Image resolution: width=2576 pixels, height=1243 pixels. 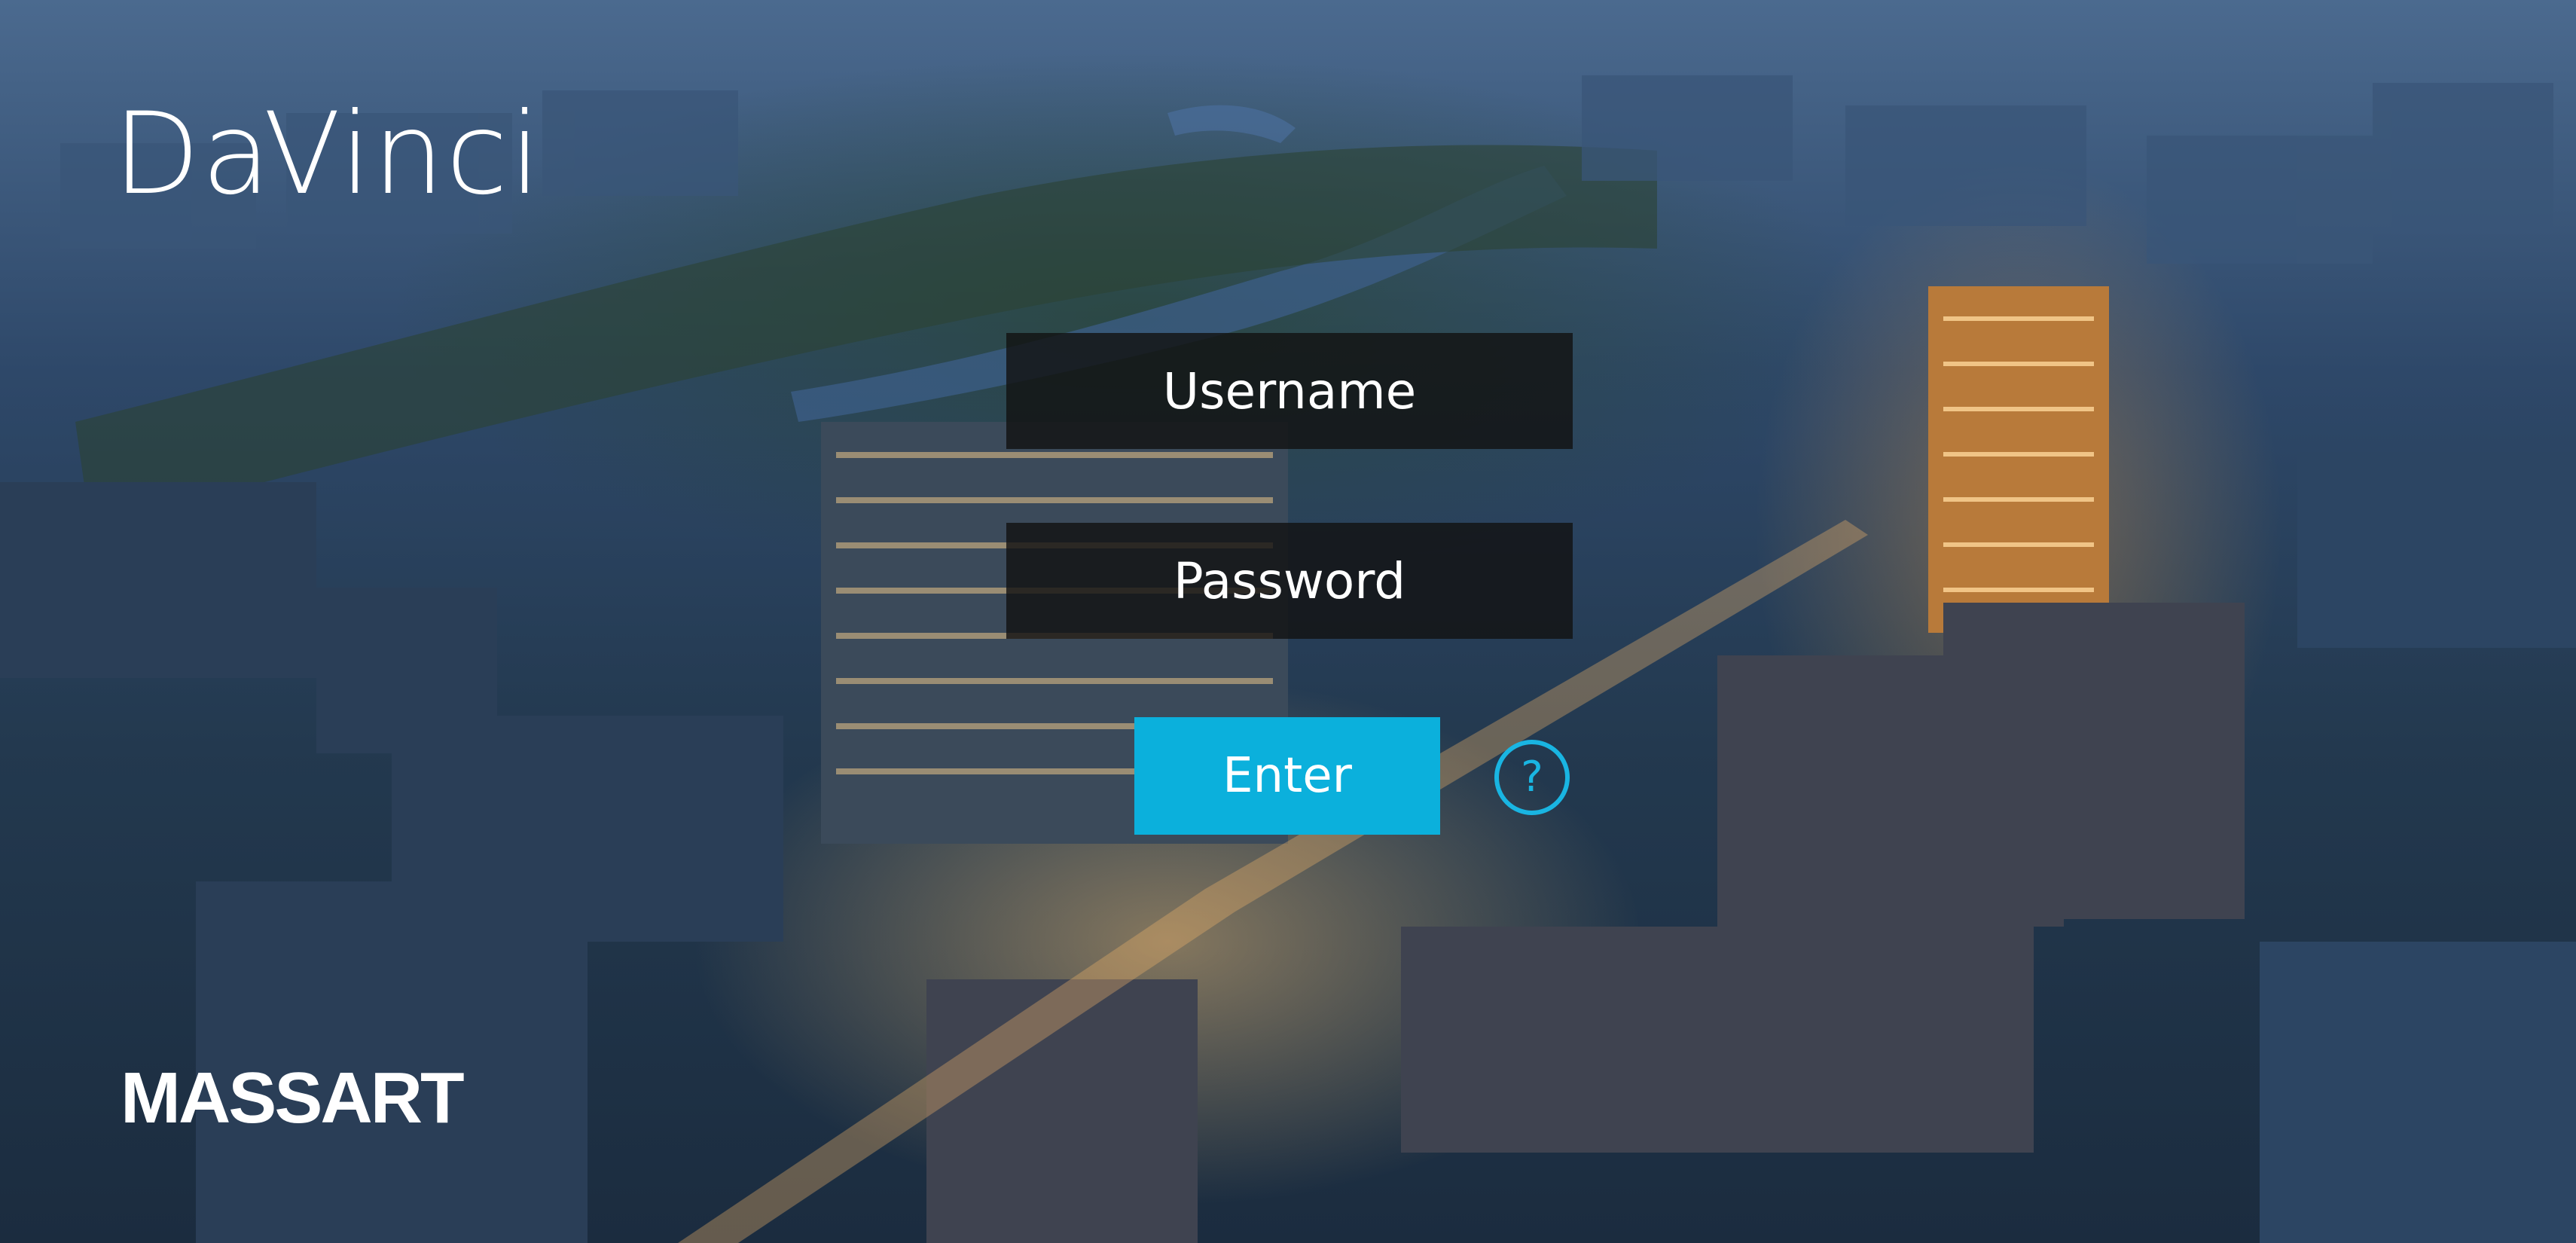 I want to click on massart-logo: MASSART, so click(x=293, y=1098).